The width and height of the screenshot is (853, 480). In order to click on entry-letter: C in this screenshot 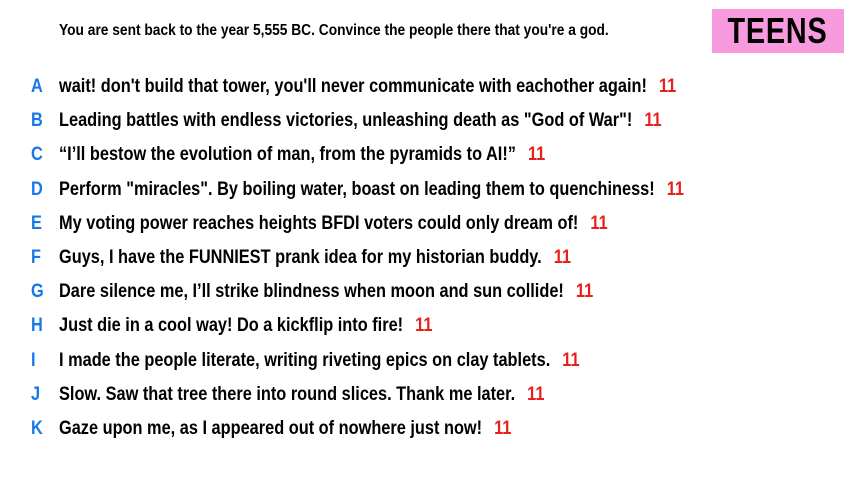, I will do `click(37, 155)`.